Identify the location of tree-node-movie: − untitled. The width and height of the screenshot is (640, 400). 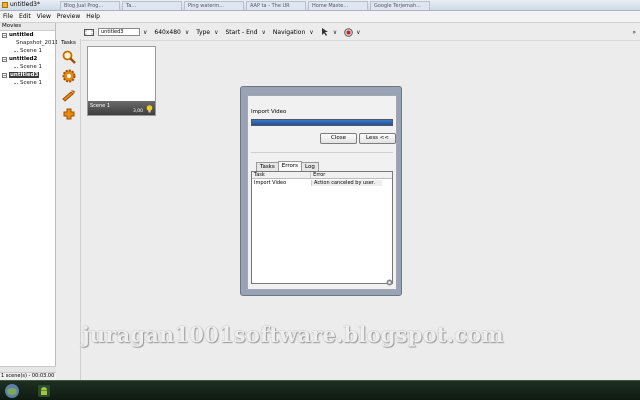
(27, 35).